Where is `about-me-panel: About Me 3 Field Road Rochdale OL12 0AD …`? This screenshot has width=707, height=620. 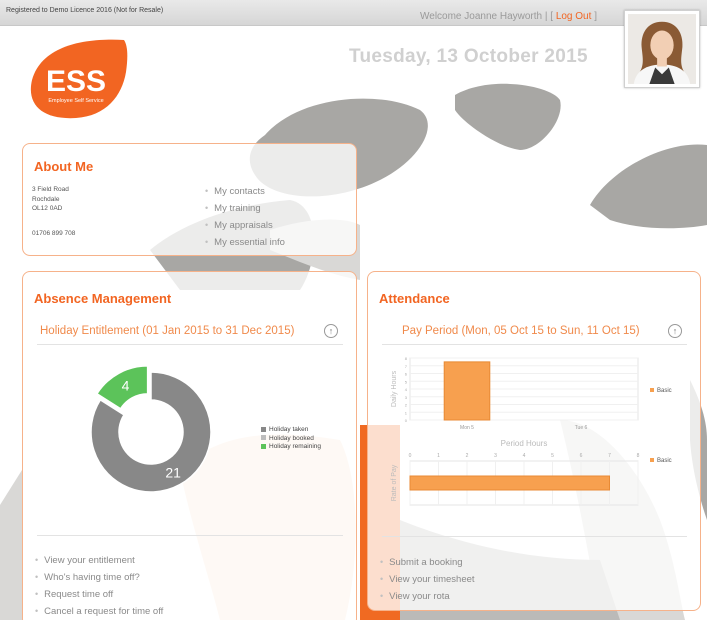
about-me-panel: About Me 3 Field Road Rochdale OL12 0AD … is located at coordinates (189, 199).